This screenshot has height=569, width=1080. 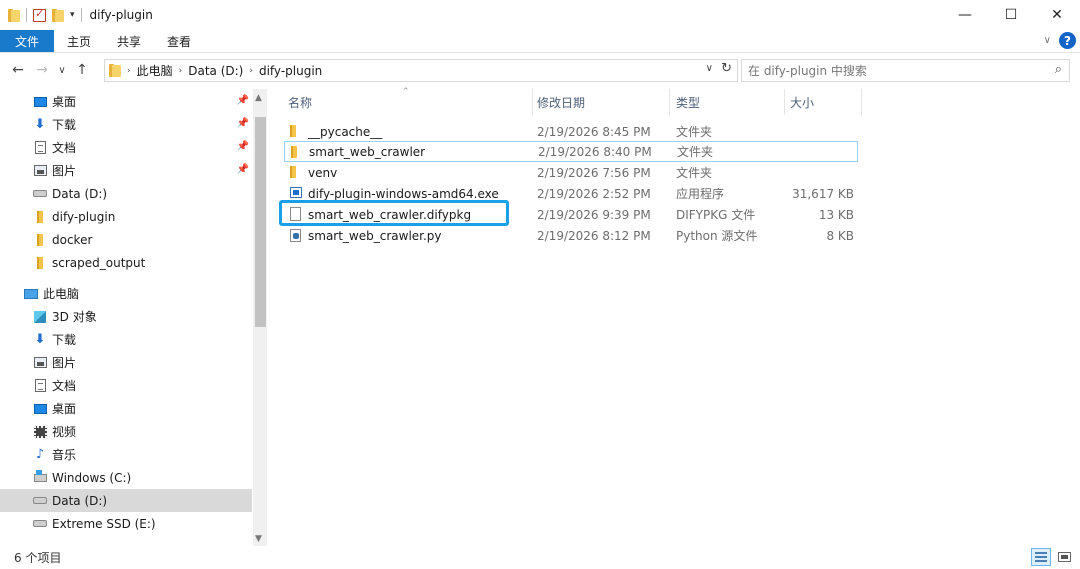 I want to click on sidebar-item-3d-objects: 3D 对象, so click(x=126, y=316).